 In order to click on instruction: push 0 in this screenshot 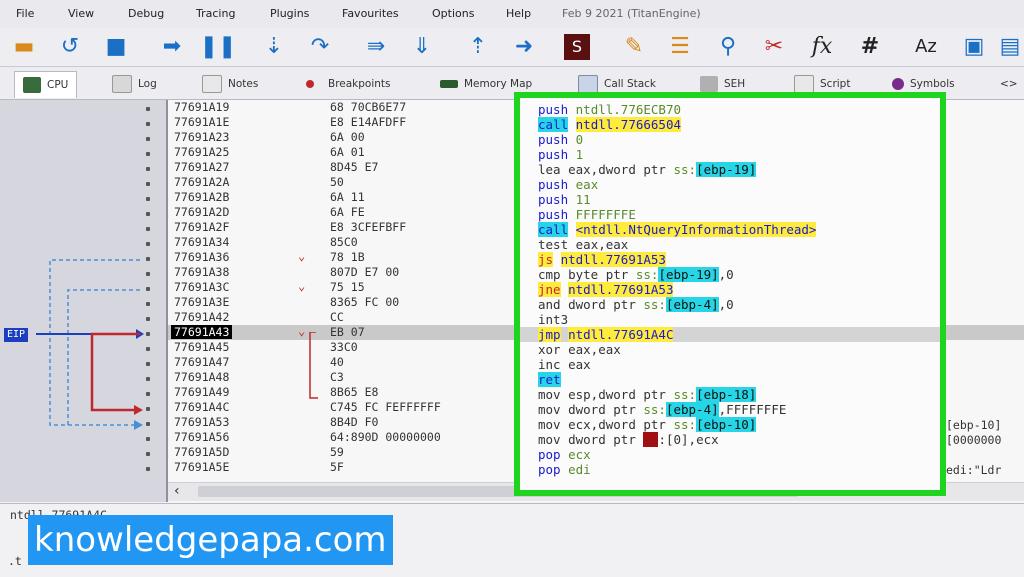, I will do `click(560, 139)`.